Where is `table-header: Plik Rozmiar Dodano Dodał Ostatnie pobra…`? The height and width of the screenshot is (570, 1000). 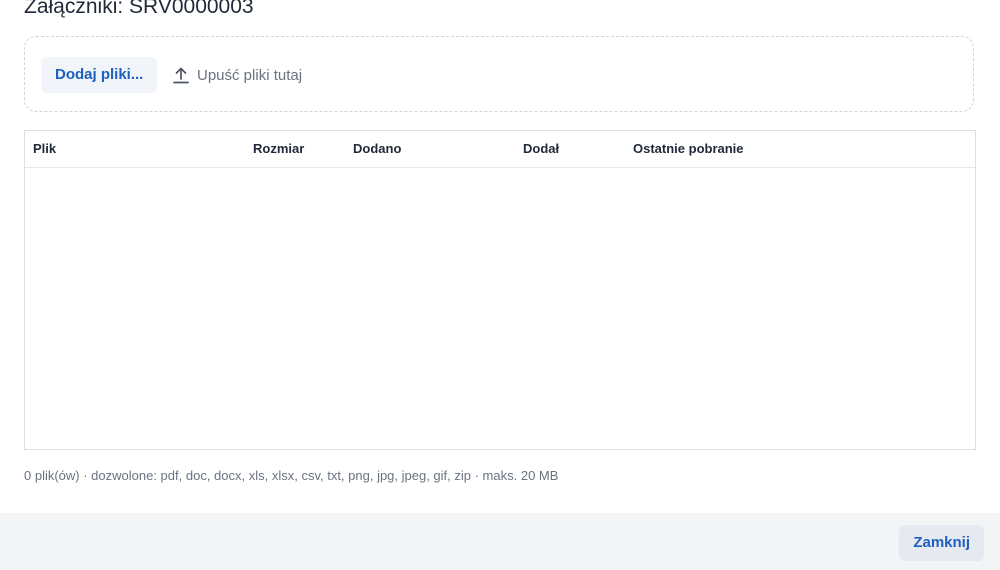 table-header: Plik Rozmiar Dodano Dodał Ostatnie pobra… is located at coordinates (500, 149).